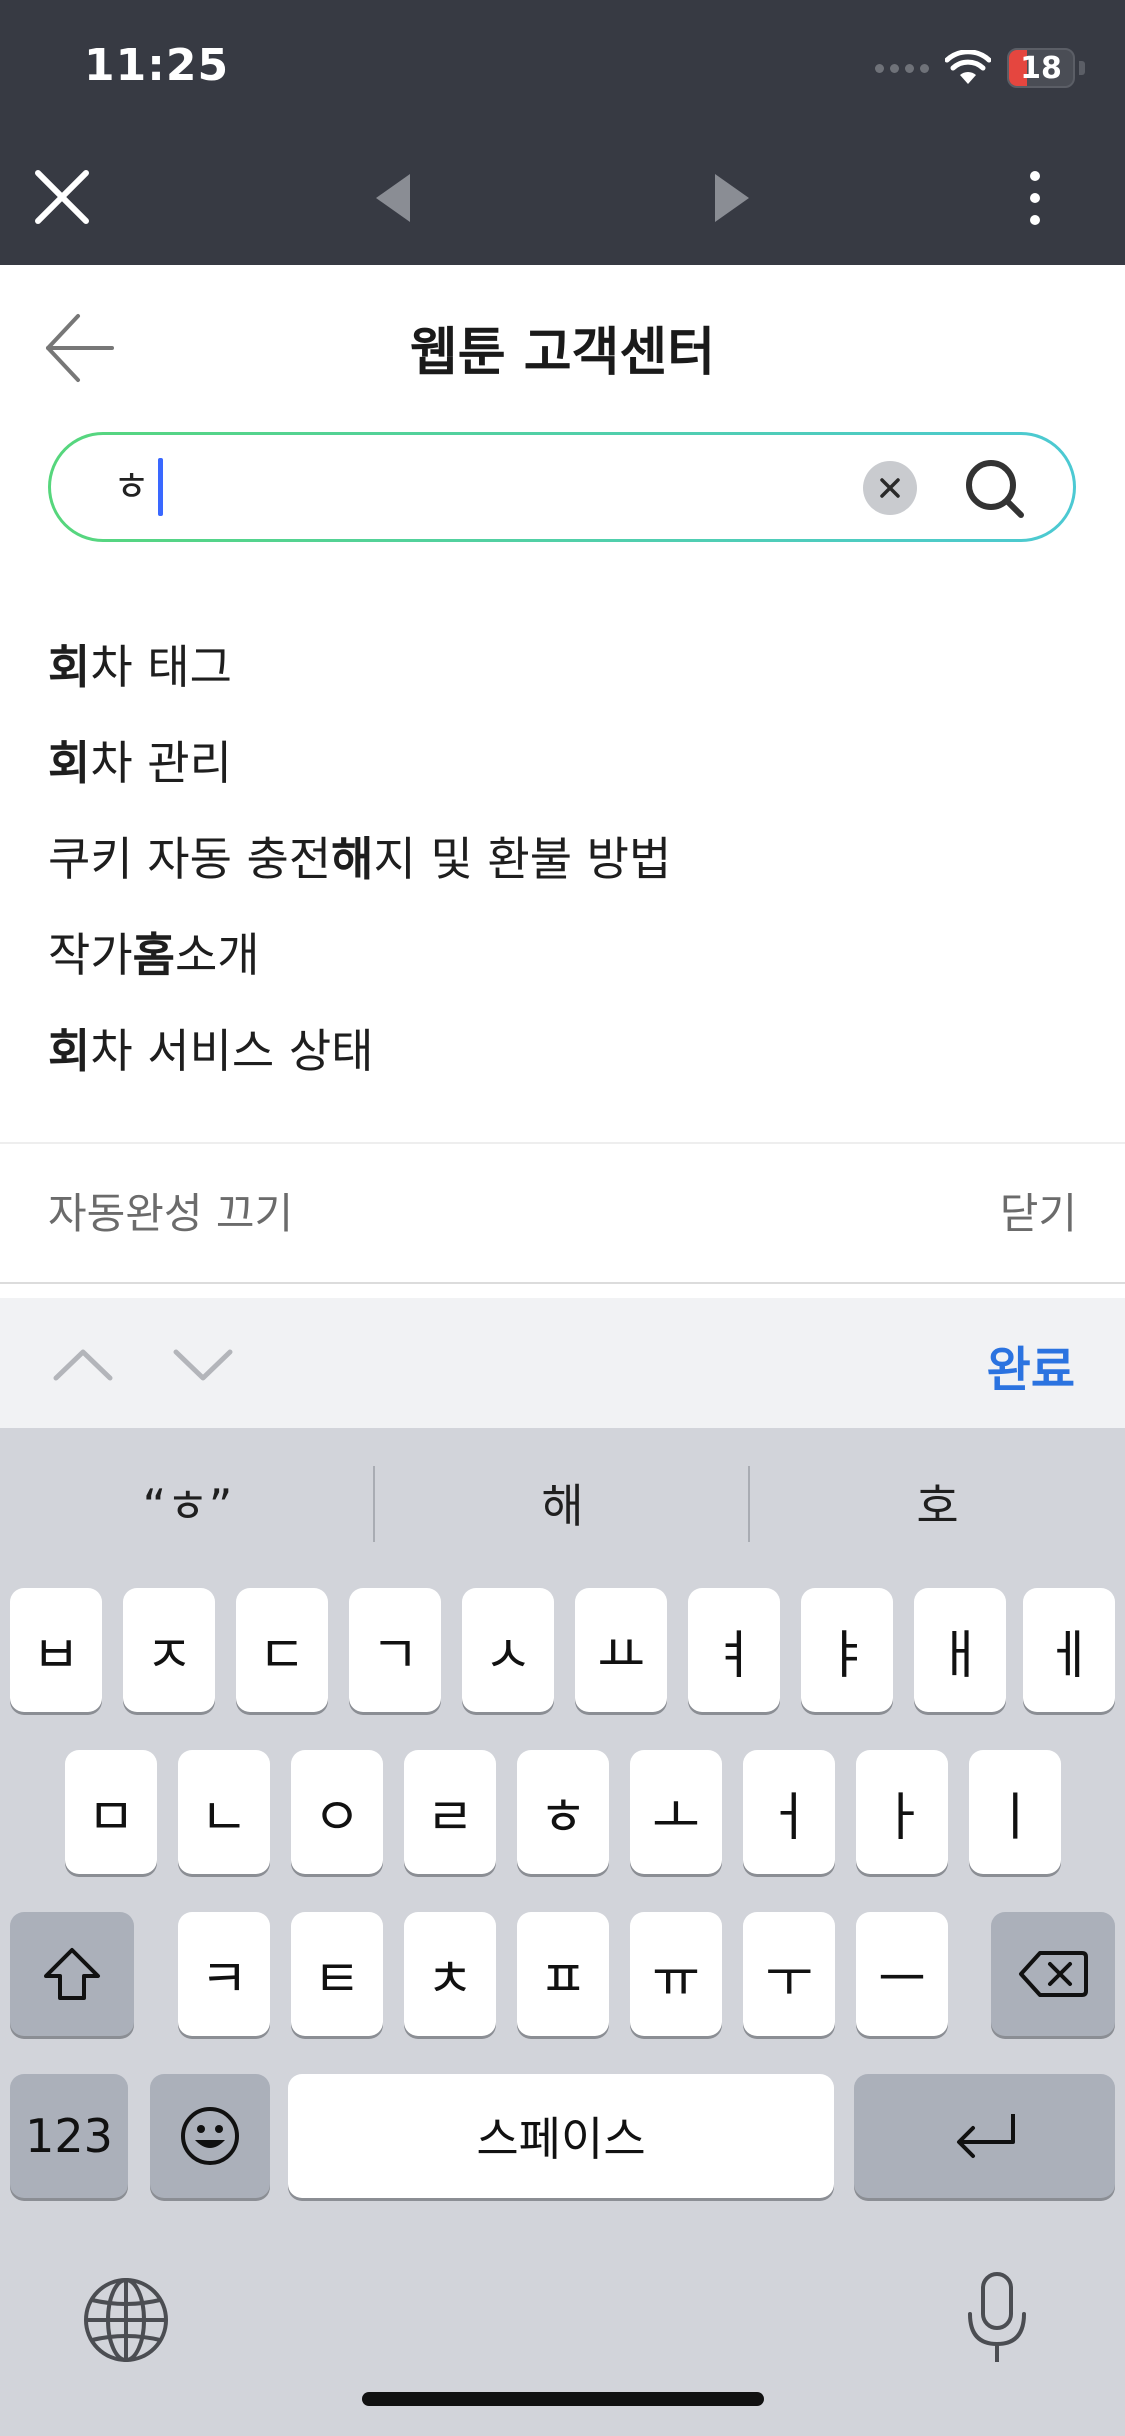  What do you see at coordinates (508, 1650) in the screenshot?
I see `key: ㅅ` at bounding box center [508, 1650].